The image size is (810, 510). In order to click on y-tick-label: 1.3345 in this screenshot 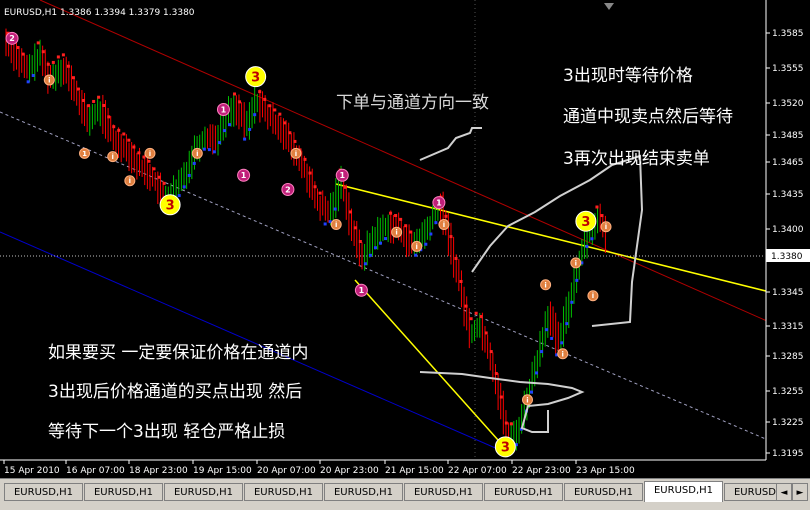, I will do `click(788, 293)`.